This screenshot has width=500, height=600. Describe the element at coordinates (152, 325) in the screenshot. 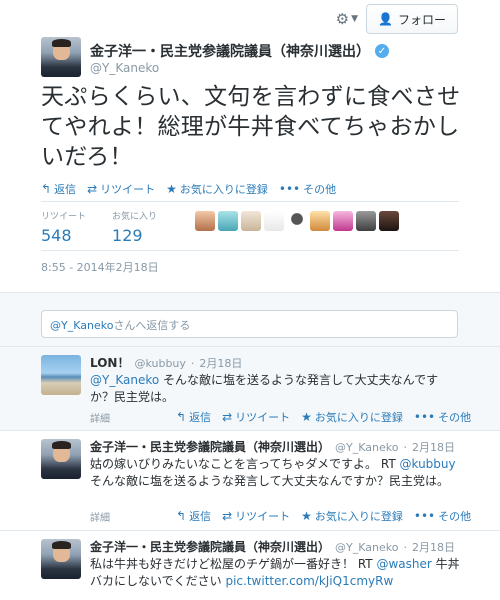

I see `reply-input-placeholder: さんへ返信する` at that location.